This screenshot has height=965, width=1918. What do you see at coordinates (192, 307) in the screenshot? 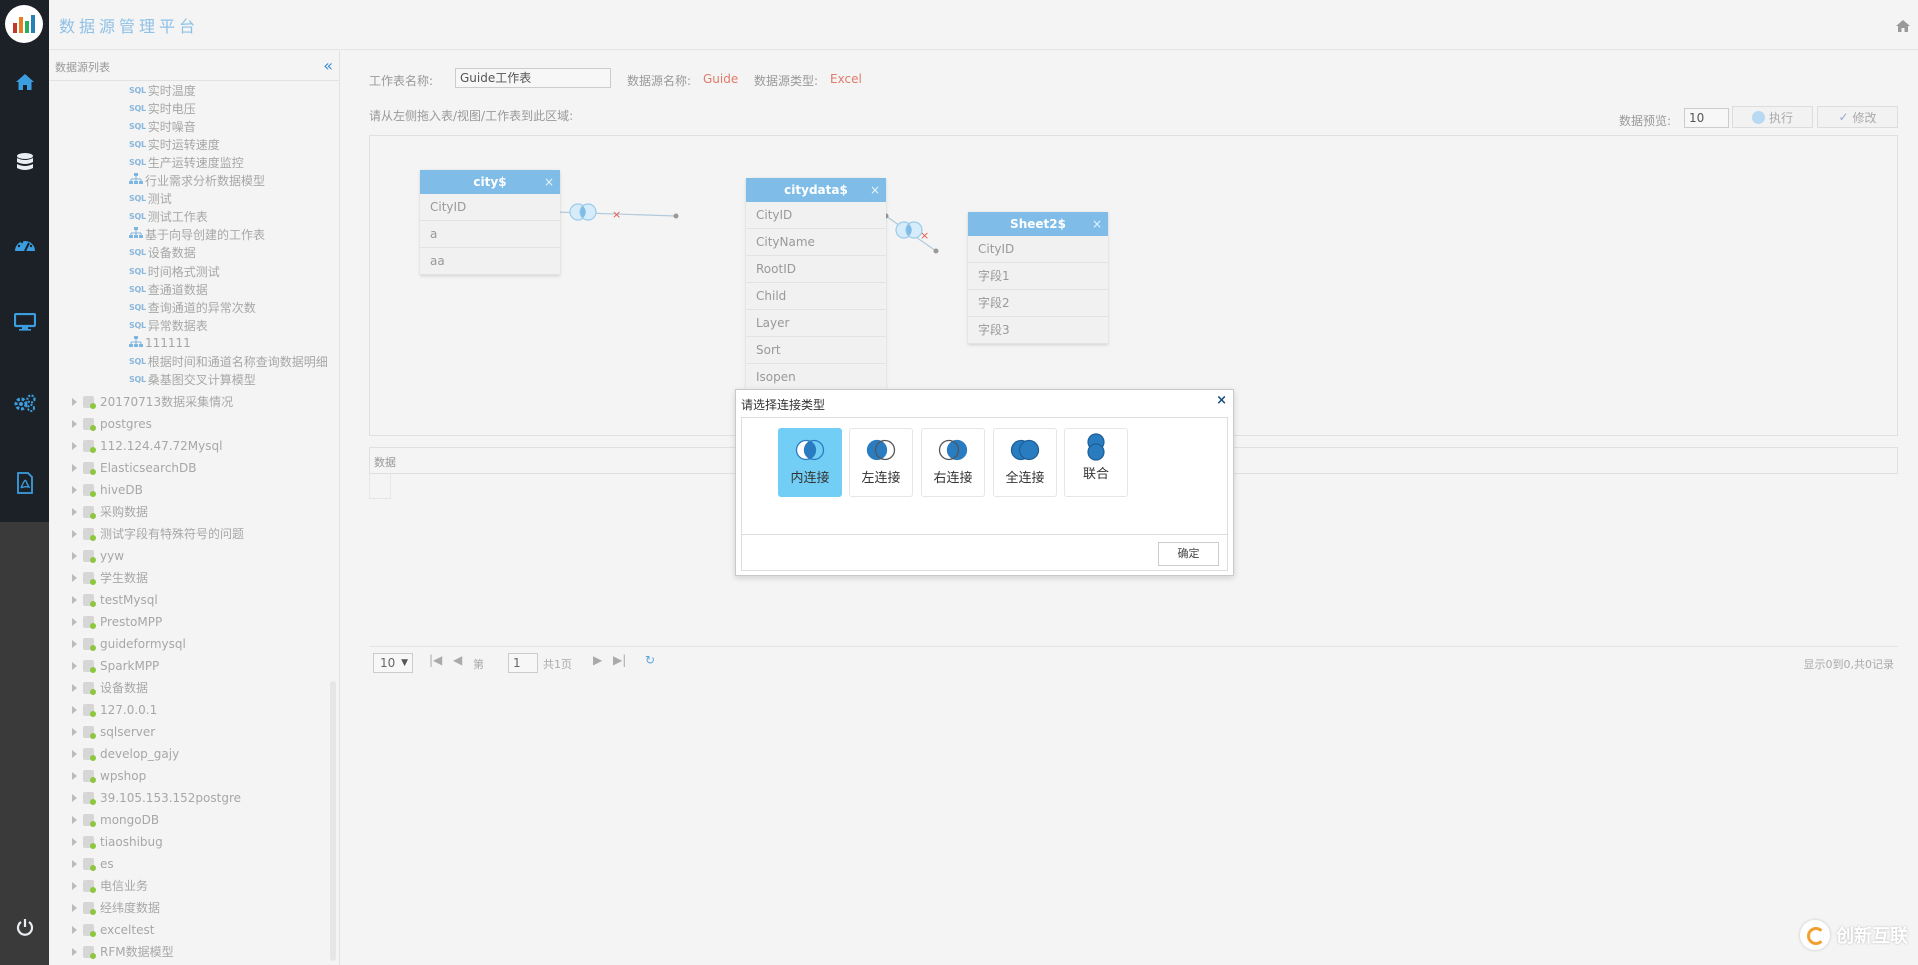
I see `tree-child-item: SQL 查询通道的异常次数` at bounding box center [192, 307].